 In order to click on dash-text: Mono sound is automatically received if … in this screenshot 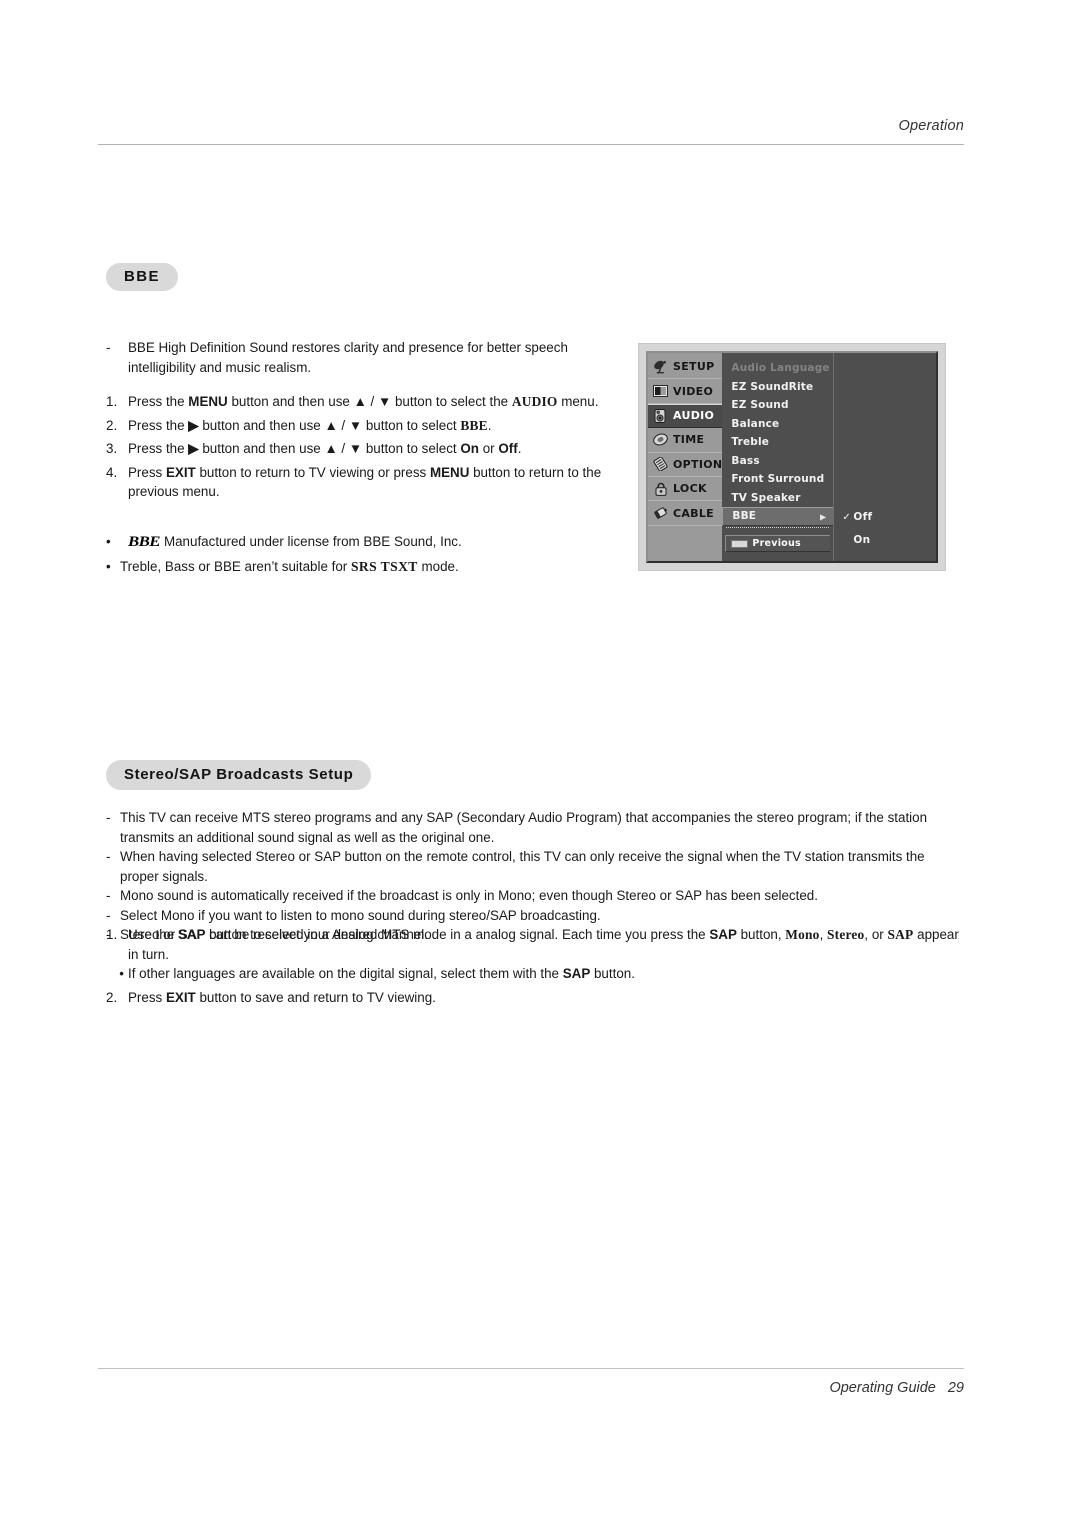, I will do `click(469, 895)`.